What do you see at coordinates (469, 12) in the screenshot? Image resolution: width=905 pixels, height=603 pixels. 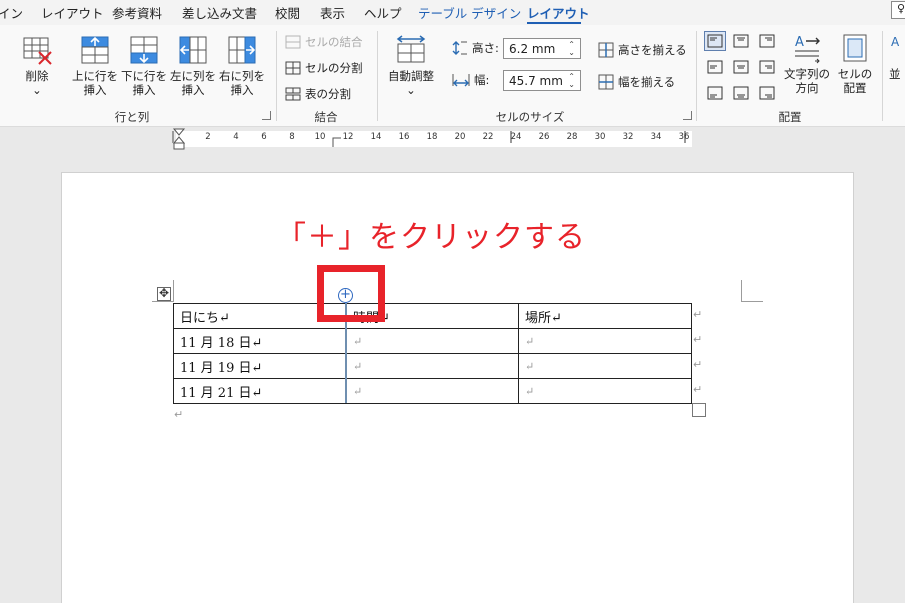 I see `tab-table-design: テーブル デザイン` at bounding box center [469, 12].